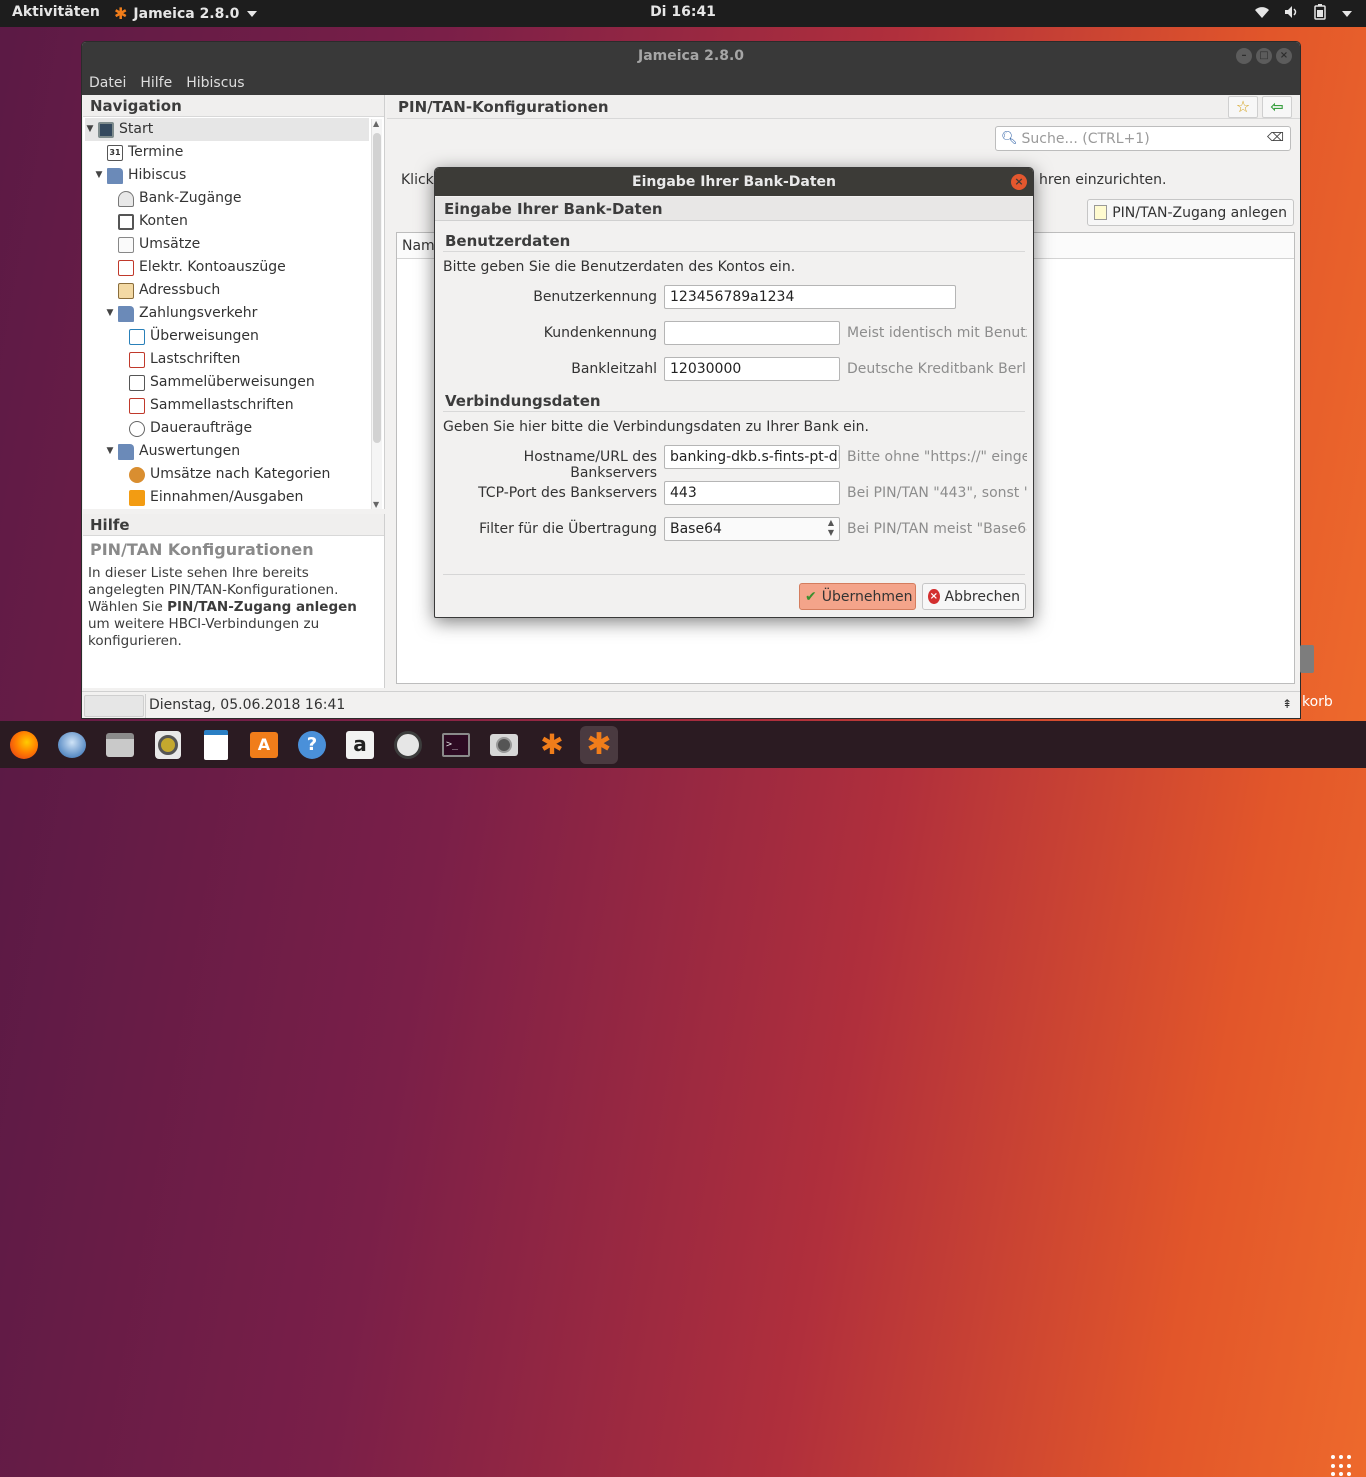 This screenshot has height=1477, width=1366. I want to click on sidebar-item-sammellastschriften: Sammellastschriften, so click(249, 405).